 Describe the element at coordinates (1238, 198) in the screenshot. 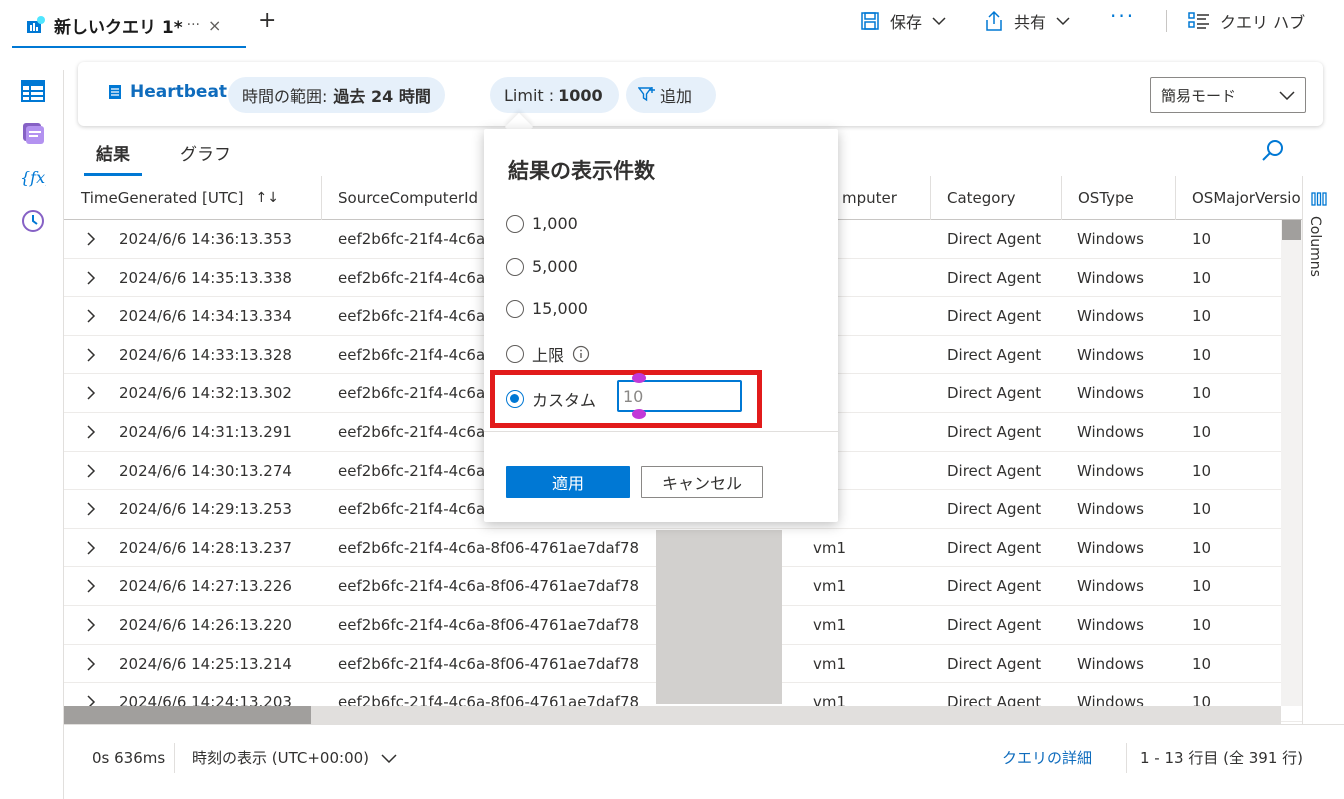

I see `column-header-osmajorversion: OSMajorVersio` at that location.